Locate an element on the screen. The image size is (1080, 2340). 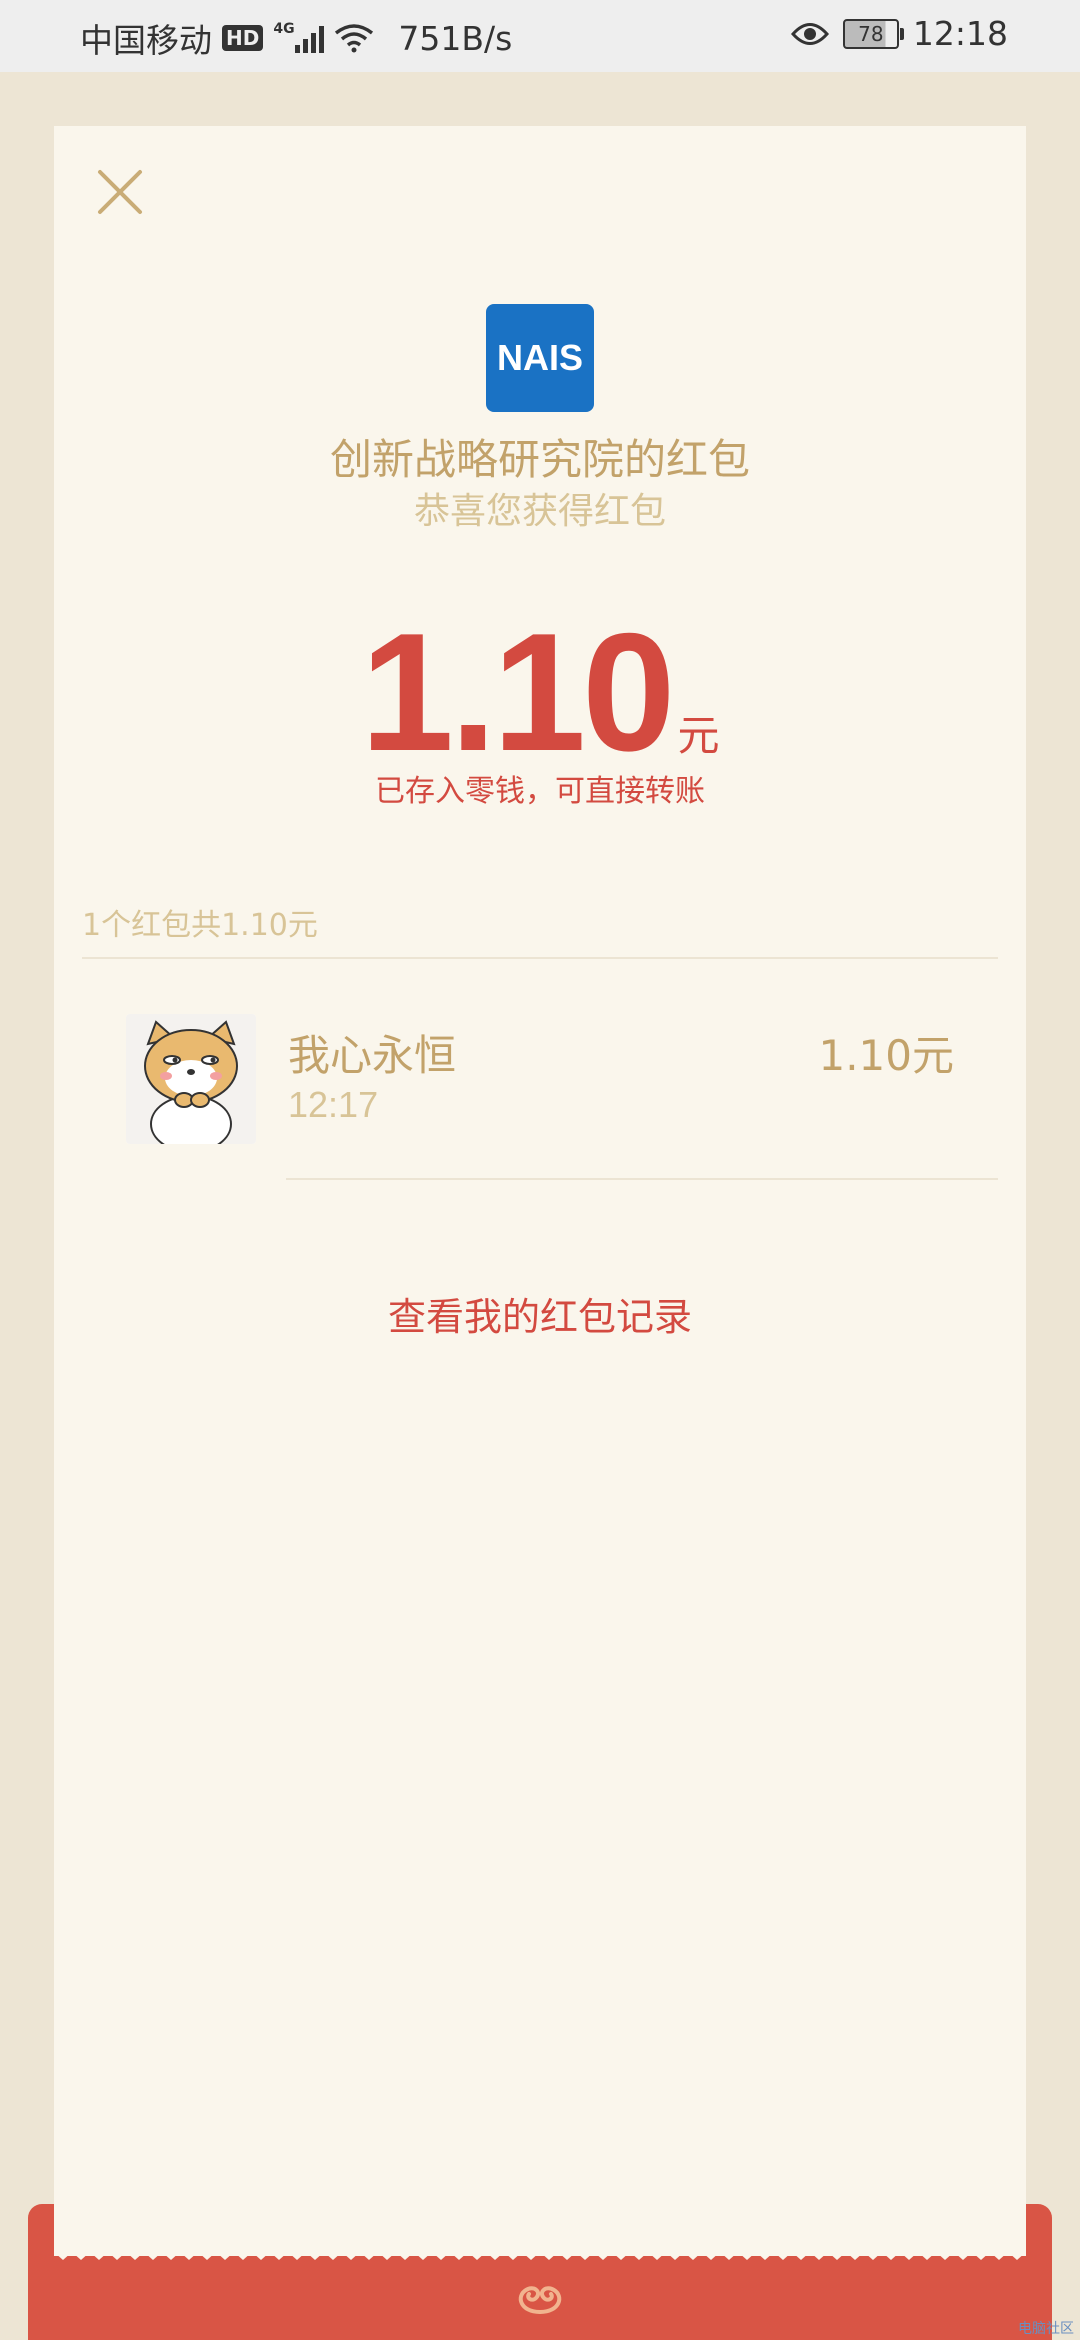
amount-unit: 元 is located at coordinates (698, 735).